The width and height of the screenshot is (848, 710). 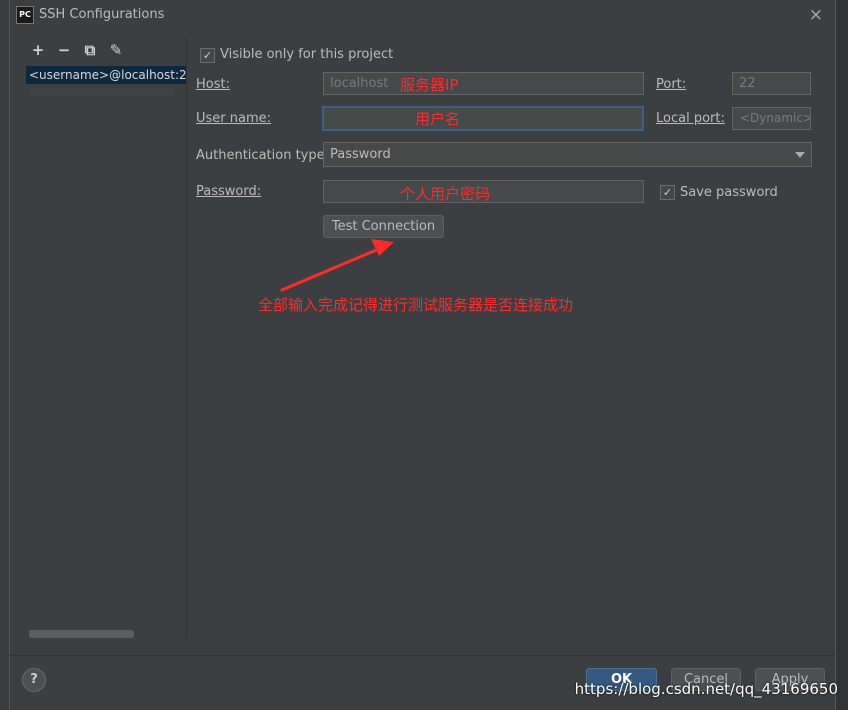 What do you see at coordinates (690, 118) in the screenshot?
I see `local-port-label: Local port:` at bounding box center [690, 118].